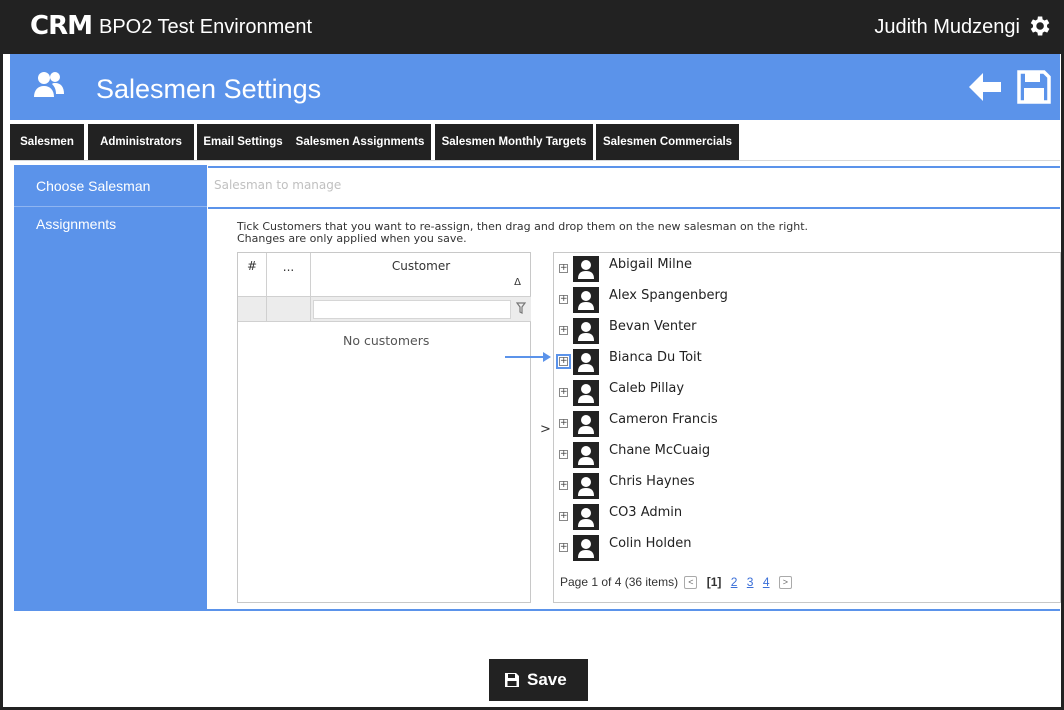  Describe the element at coordinates (277, 185) in the screenshot. I see `salesman-selector: Salesman to manage` at that location.